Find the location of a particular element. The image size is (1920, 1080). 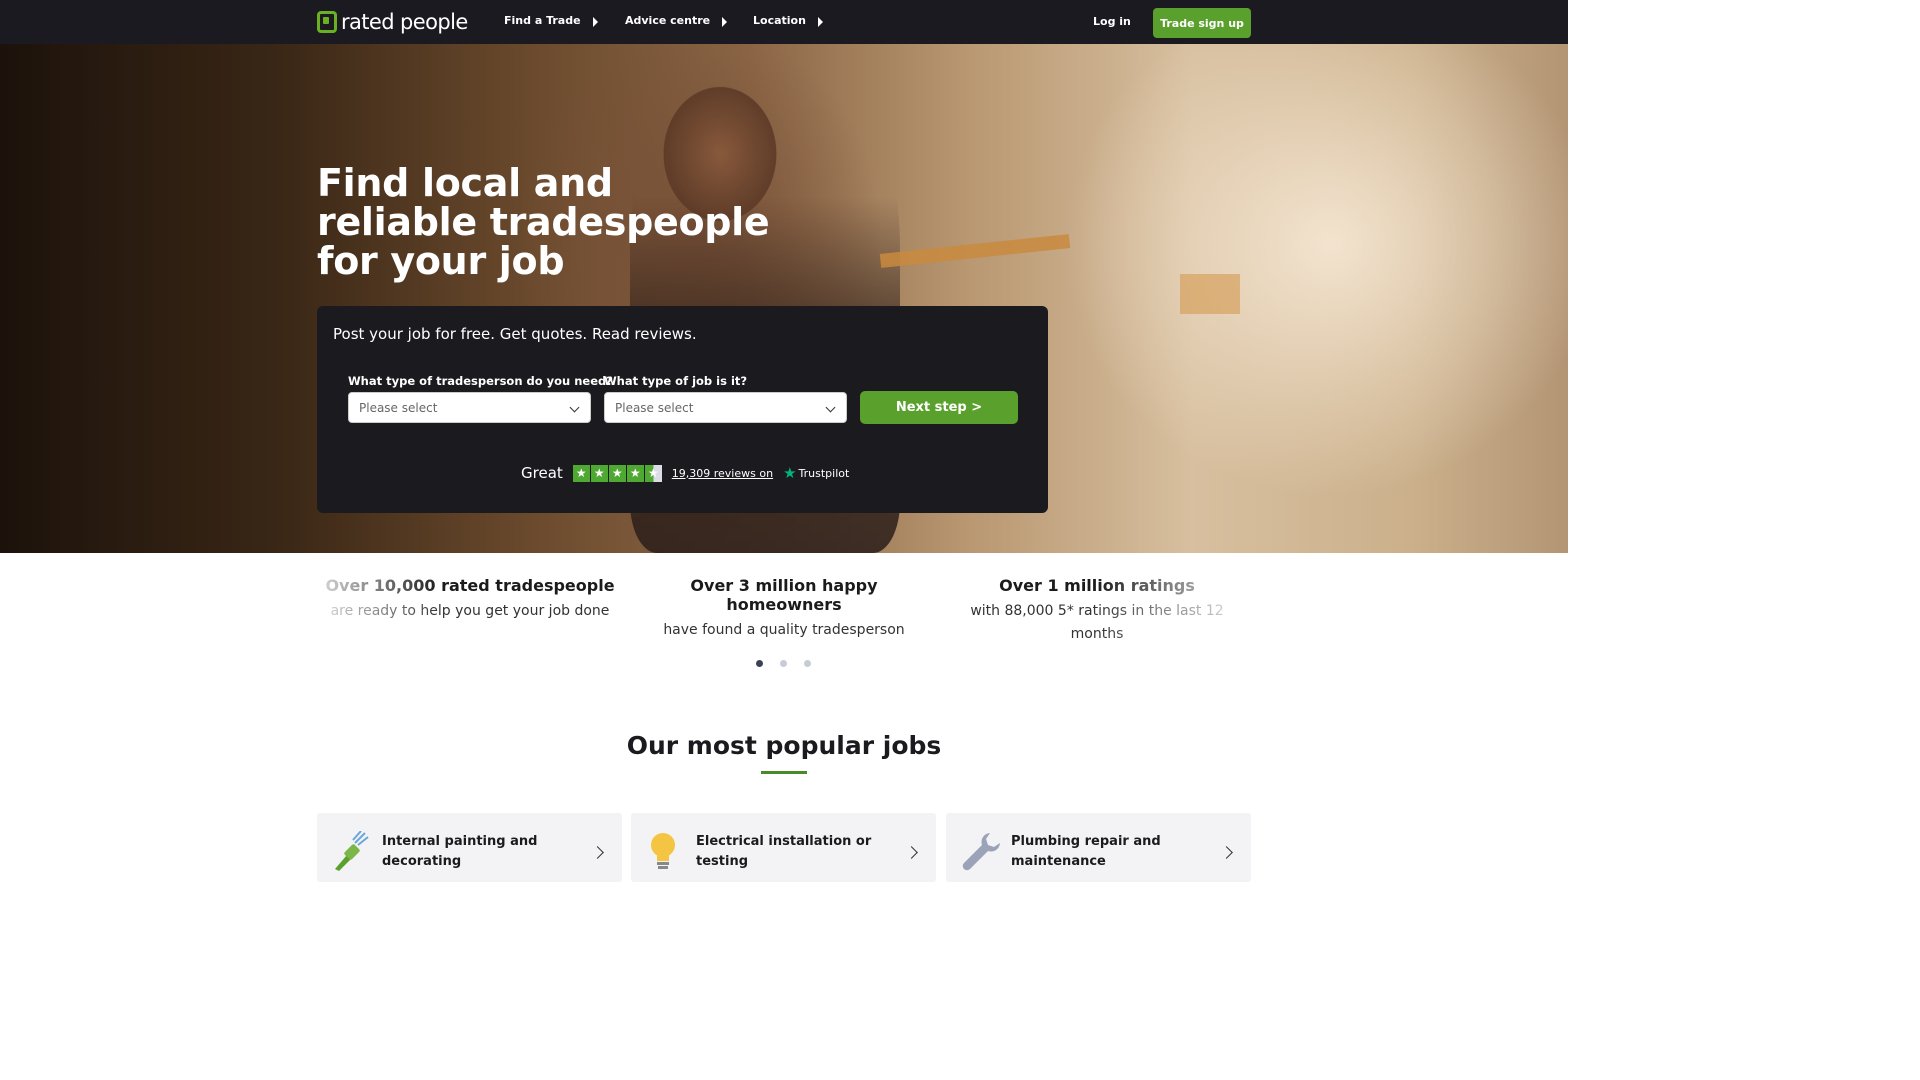

trustpilot-brand-name: Trustpilot is located at coordinates (824, 473).